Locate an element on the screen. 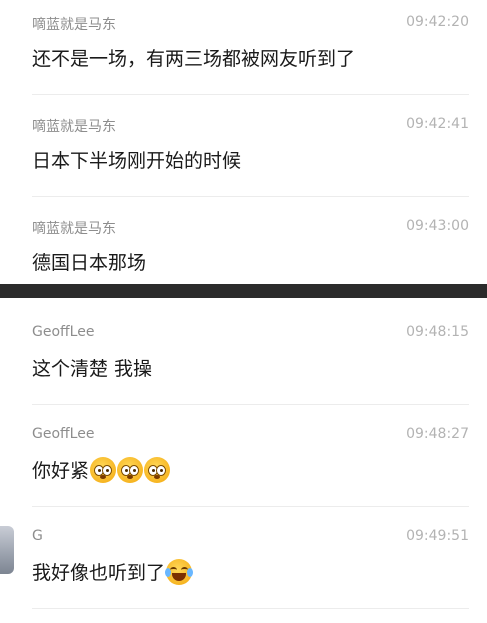 The width and height of the screenshot is (487, 623). message-text-row: 你好紧 is located at coordinates (101, 469).